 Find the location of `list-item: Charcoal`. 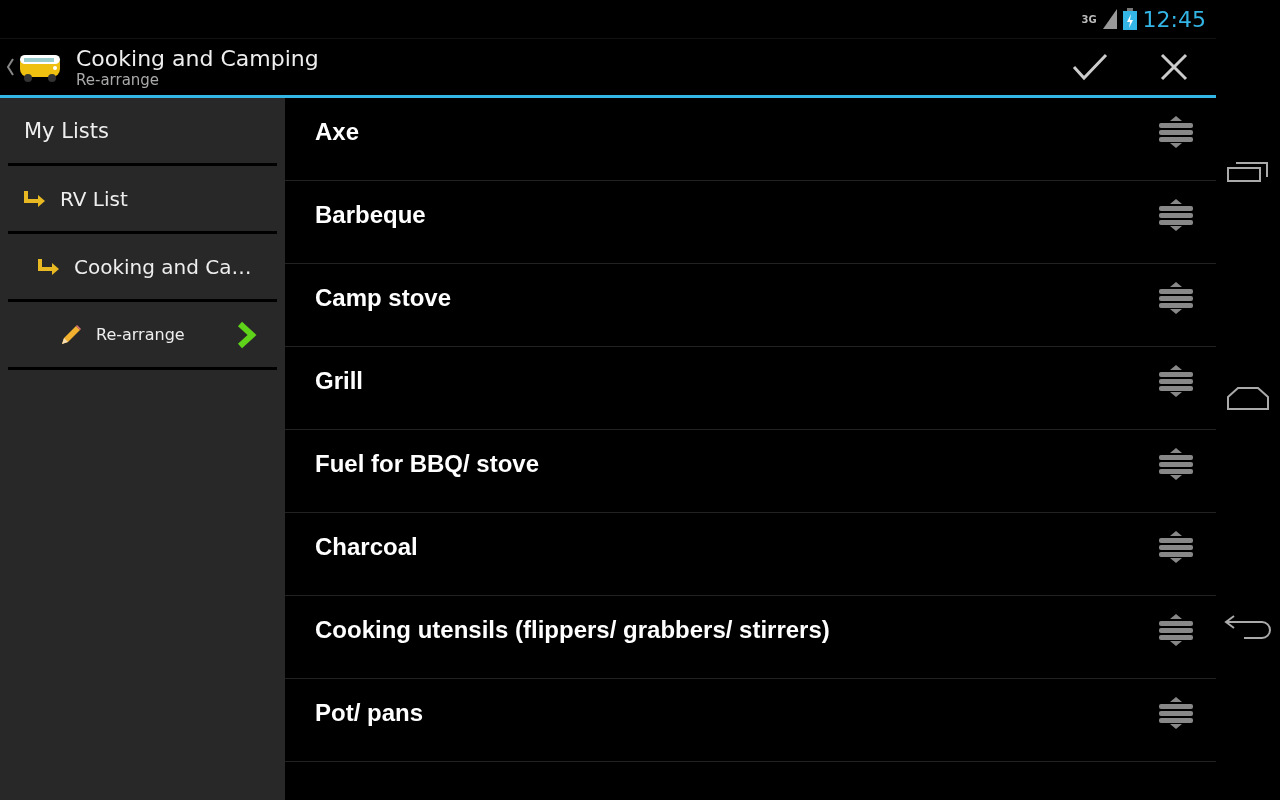

list-item: Charcoal is located at coordinates (366, 547).